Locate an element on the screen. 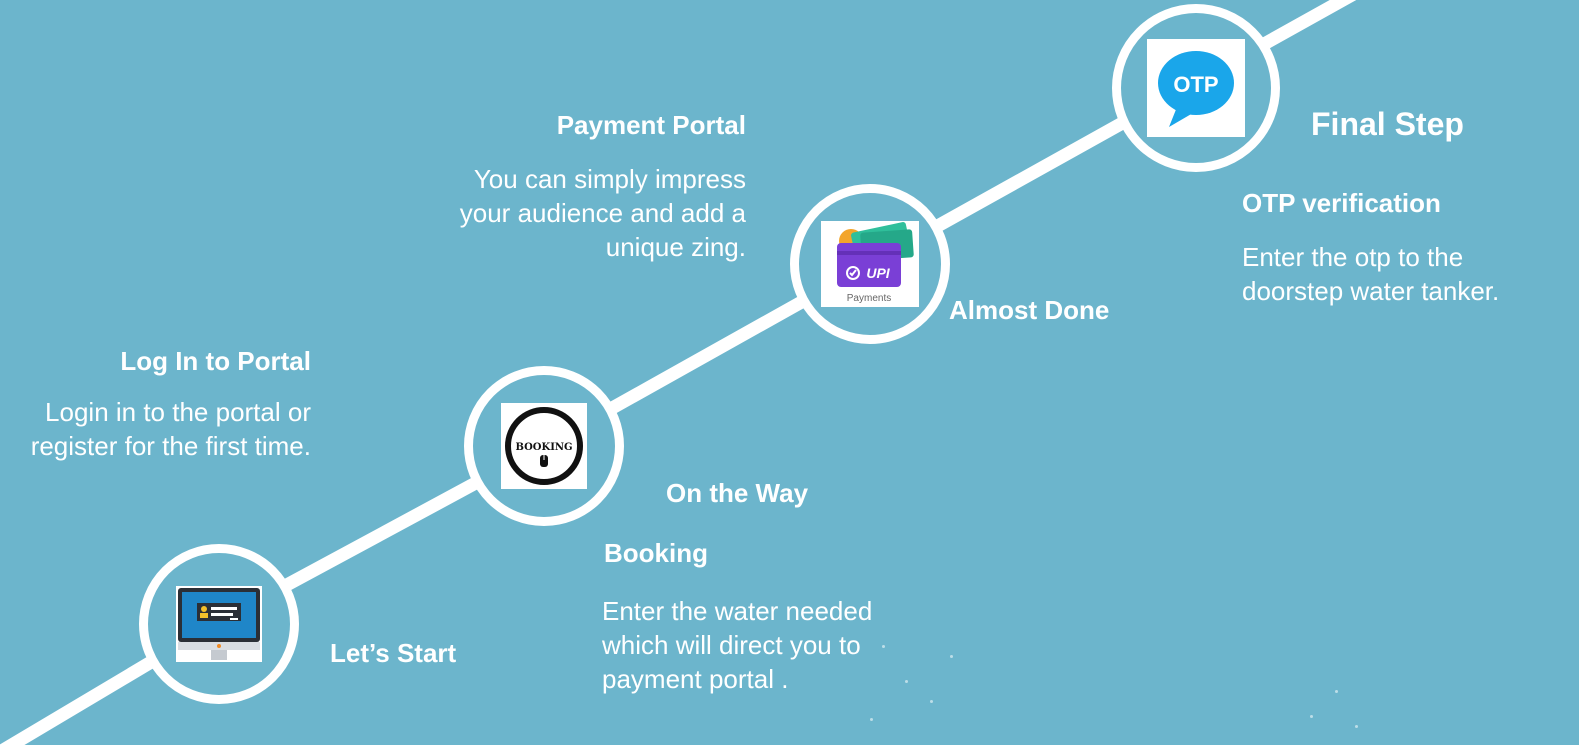  upi-wallet-icon: UPI Payments is located at coordinates (870, 264).